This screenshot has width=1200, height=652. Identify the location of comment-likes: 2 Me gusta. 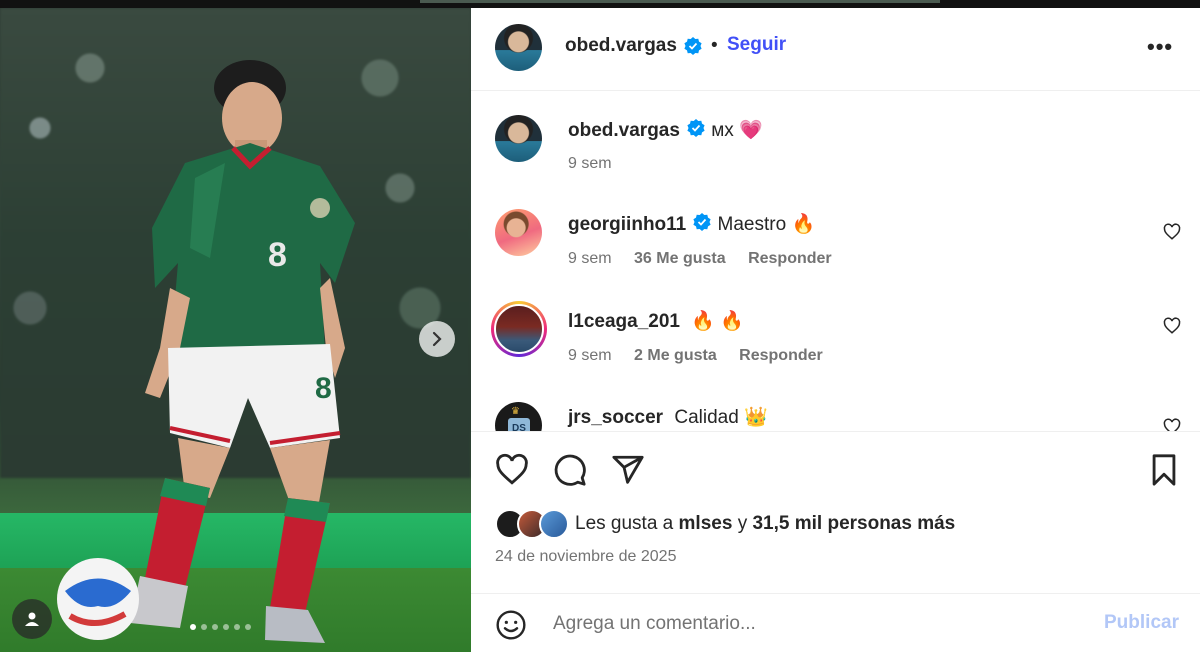
(675, 355).